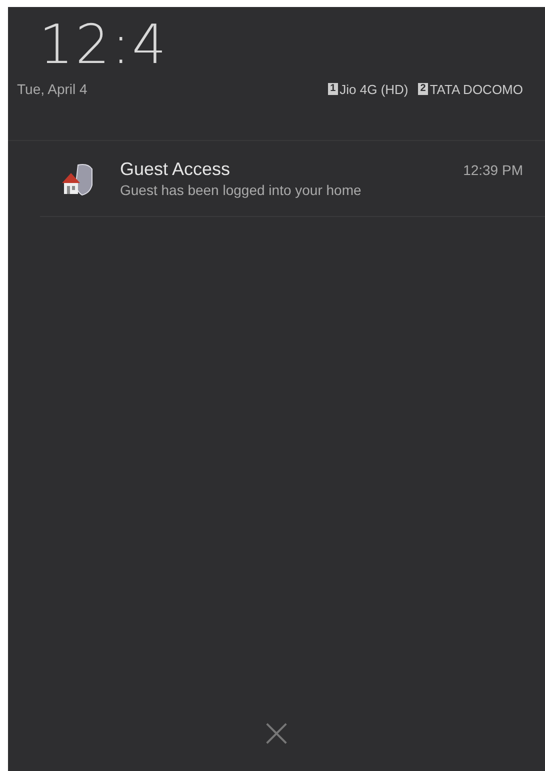 Image resolution: width=545 pixels, height=771 pixels. What do you see at coordinates (241, 190) in the screenshot?
I see `notification-text: Guest has been logged into your home` at bounding box center [241, 190].